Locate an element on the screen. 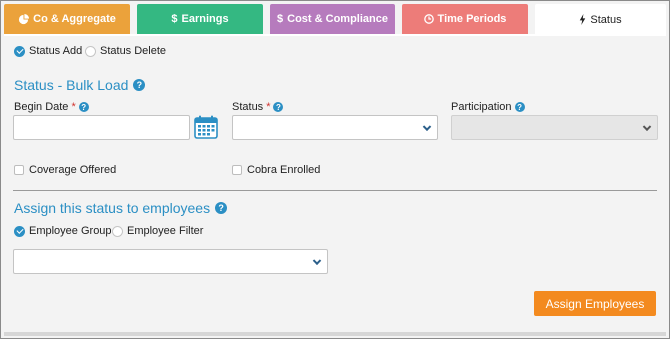  calendar-icon is located at coordinates (206, 127).